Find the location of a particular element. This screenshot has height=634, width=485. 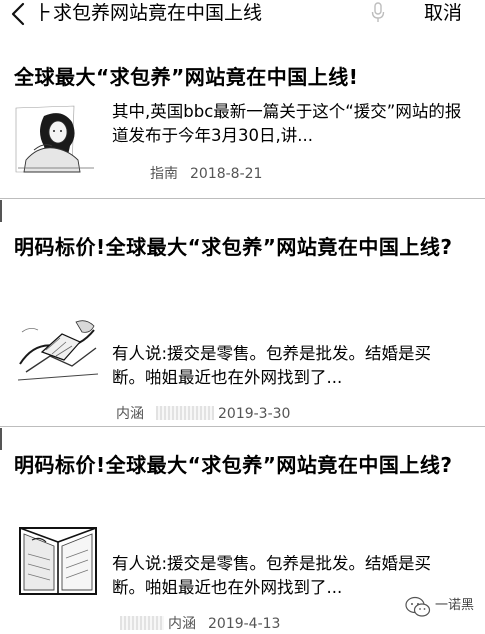

microphone-icon is located at coordinates (378, 13).